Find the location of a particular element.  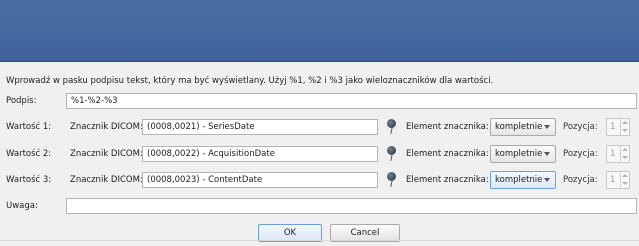

note-input is located at coordinates (351, 206).